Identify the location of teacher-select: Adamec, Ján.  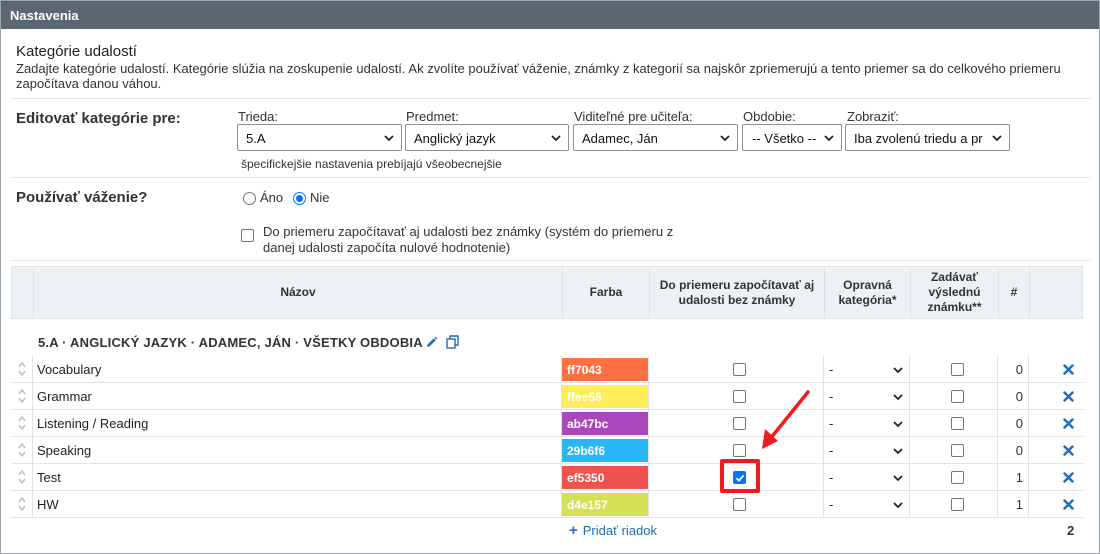
(655, 137).